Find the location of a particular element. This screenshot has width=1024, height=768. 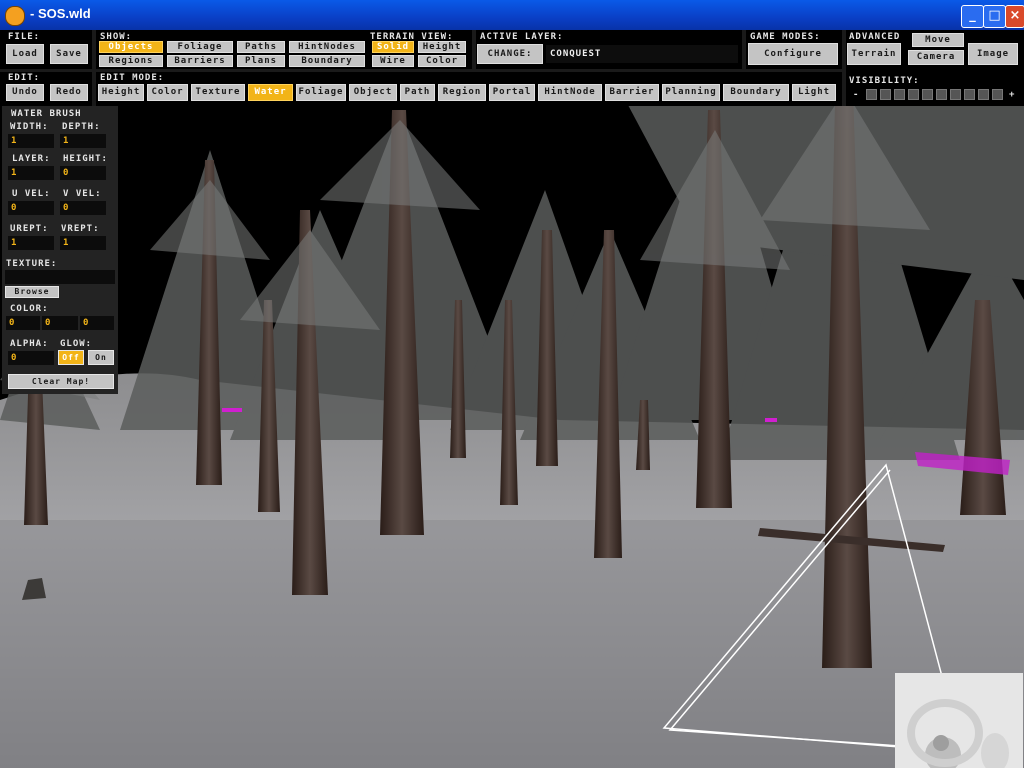

depth-label: DEPTH: is located at coordinates (81, 127).